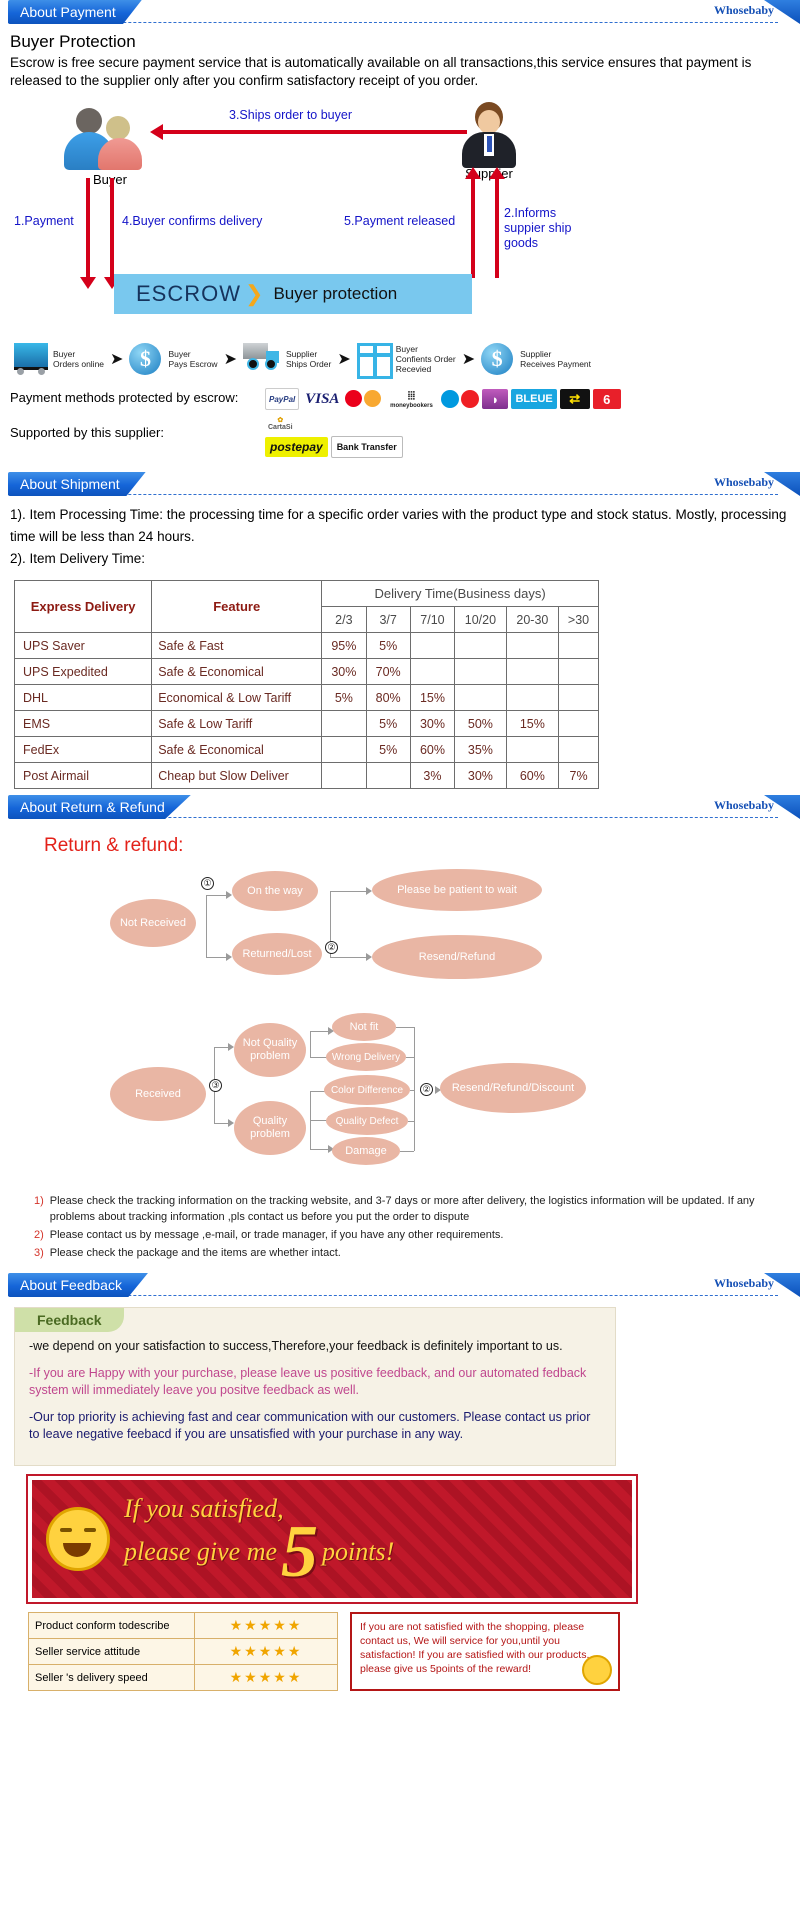 This screenshot has width=800, height=1913. What do you see at coordinates (153, 923) in the screenshot?
I see `bubble-not-received: Not Received` at bounding box center [153, 923].